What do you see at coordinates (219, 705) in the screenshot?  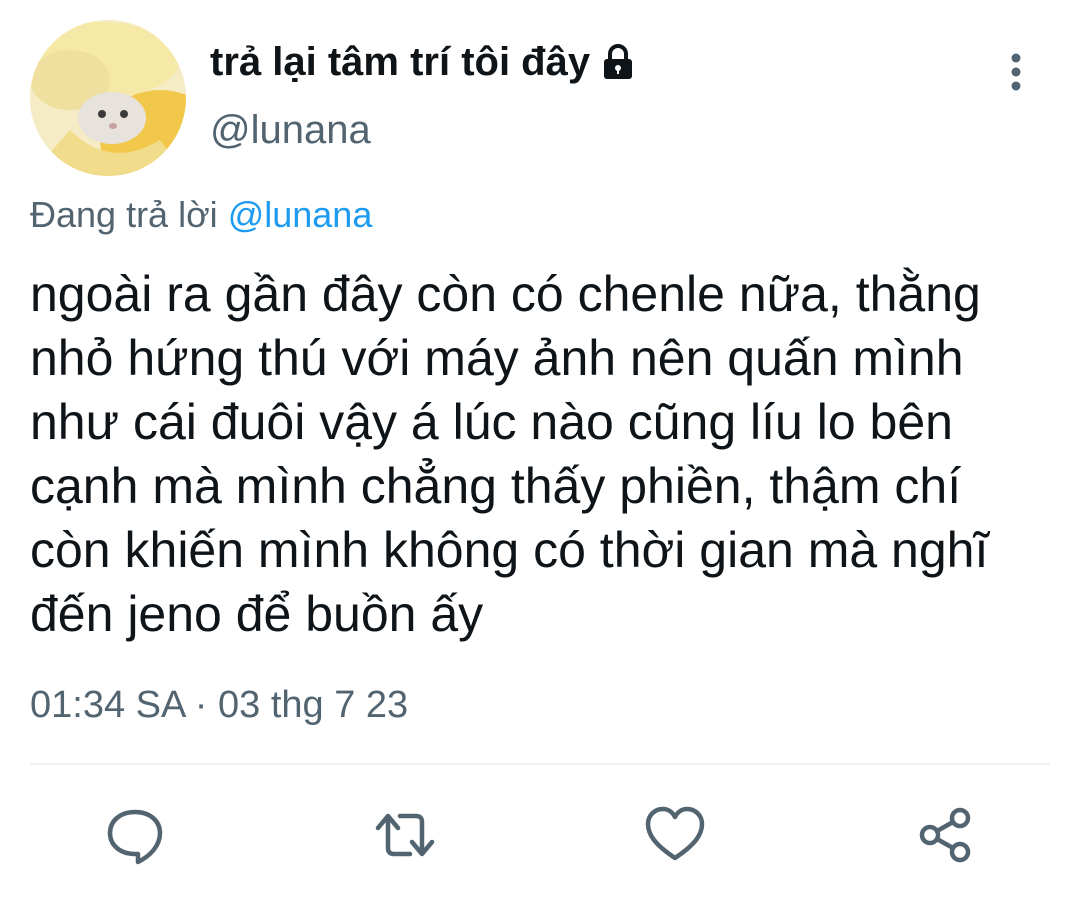 I see `timestamp: 01:34 SA · 03 thg 7 23` at bounding box center [219, 705].